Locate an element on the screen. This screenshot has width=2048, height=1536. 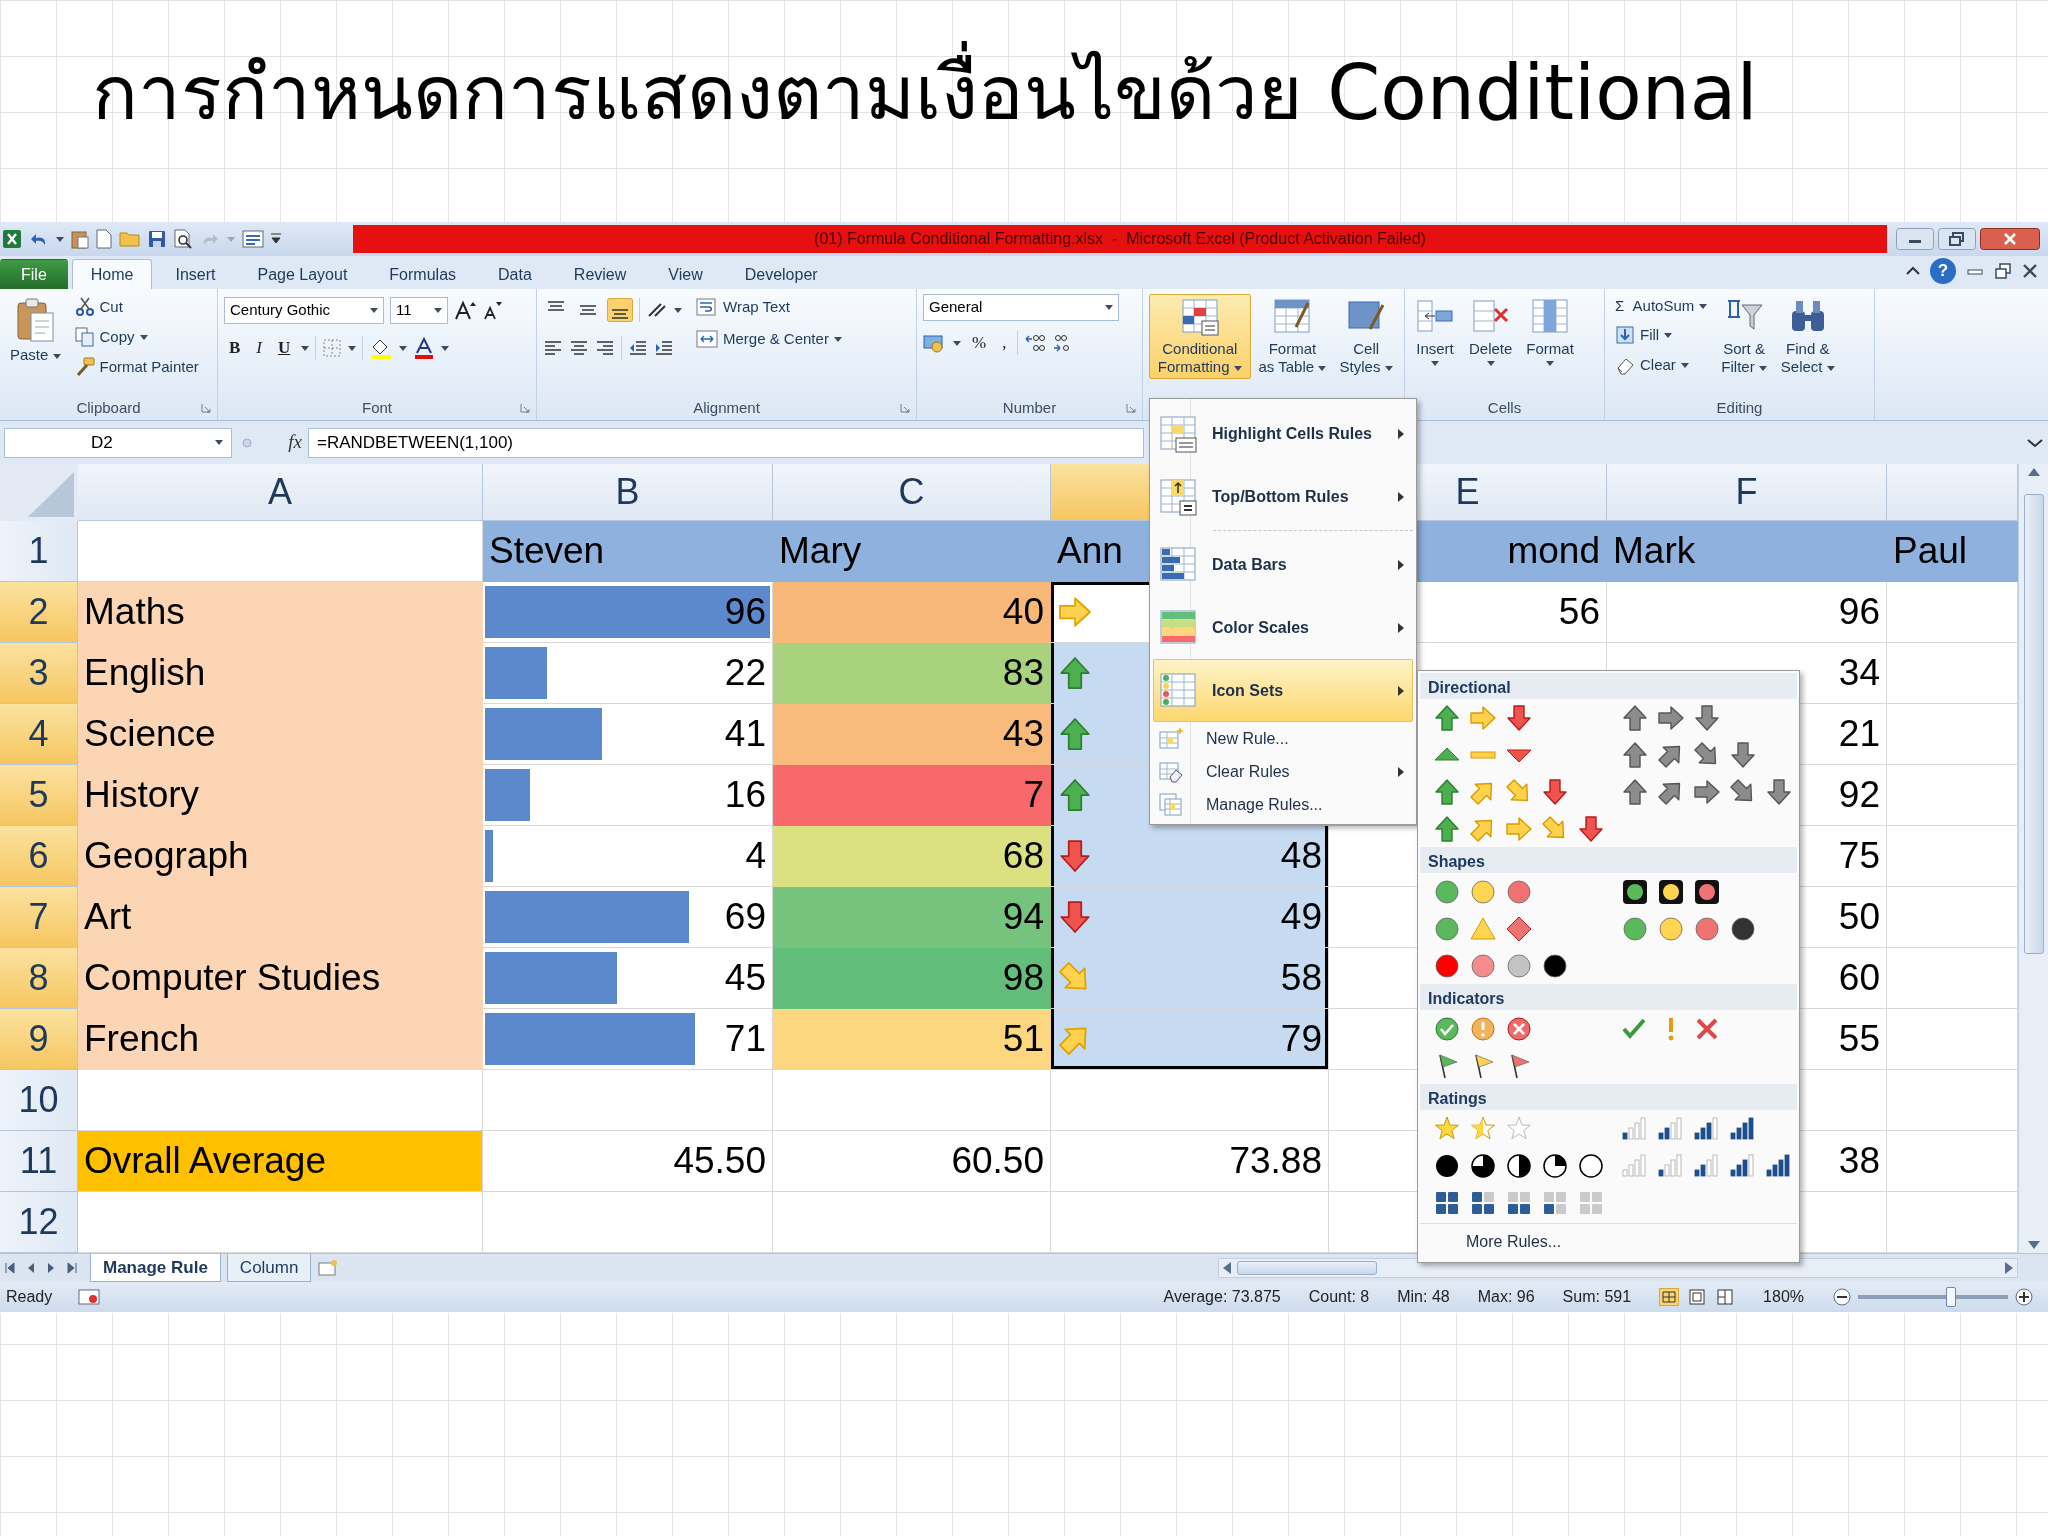
fill-button: Fill is located at coordinates (1661, 335).